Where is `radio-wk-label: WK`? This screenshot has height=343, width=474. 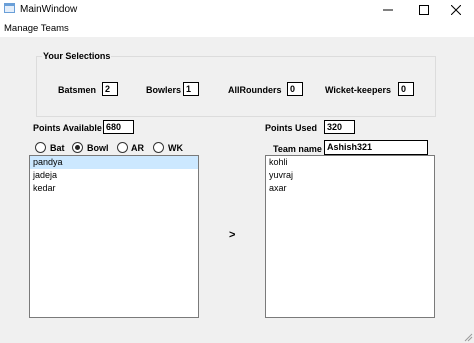
radio-wk-label: WK is located at coordinates (175, 148).